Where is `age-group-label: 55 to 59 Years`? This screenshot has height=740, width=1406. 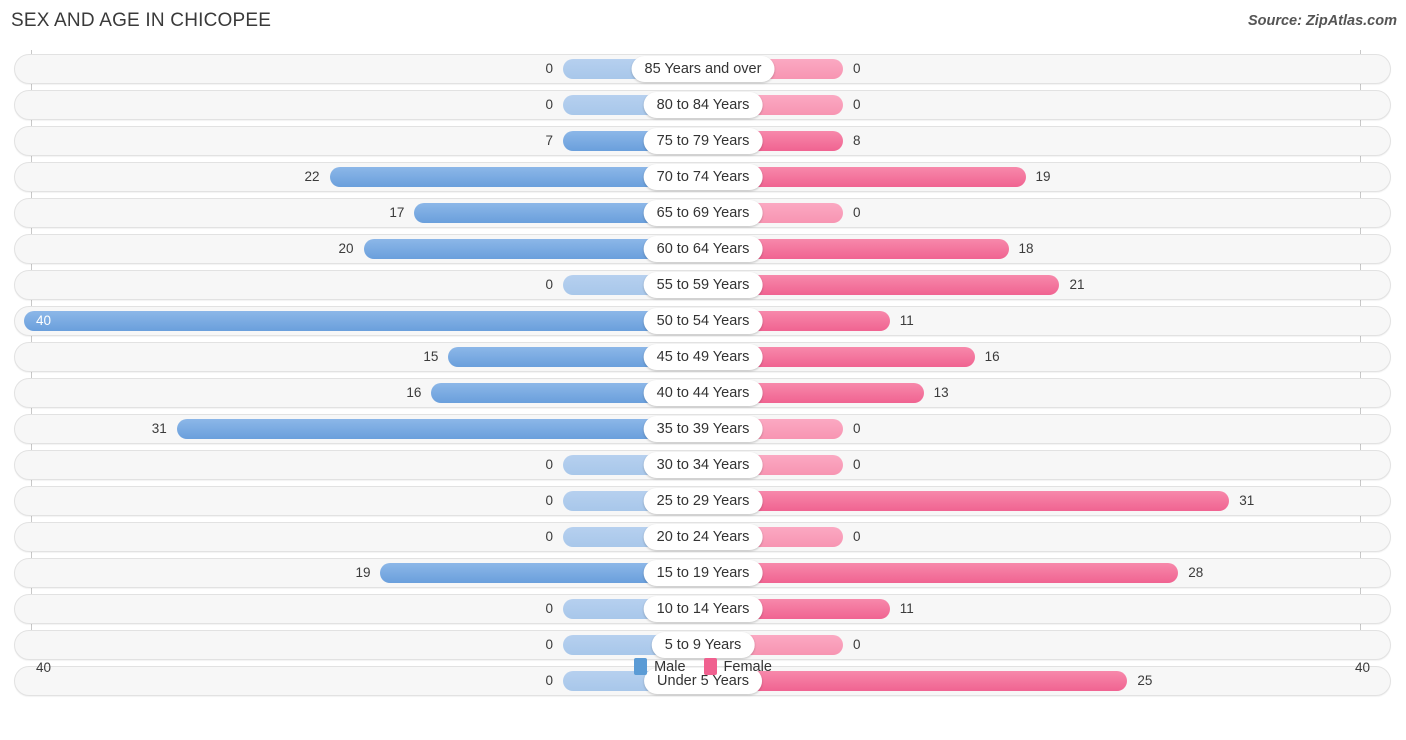
age-group-label: 55 to 59 Years is located at coordinates (703, 285).